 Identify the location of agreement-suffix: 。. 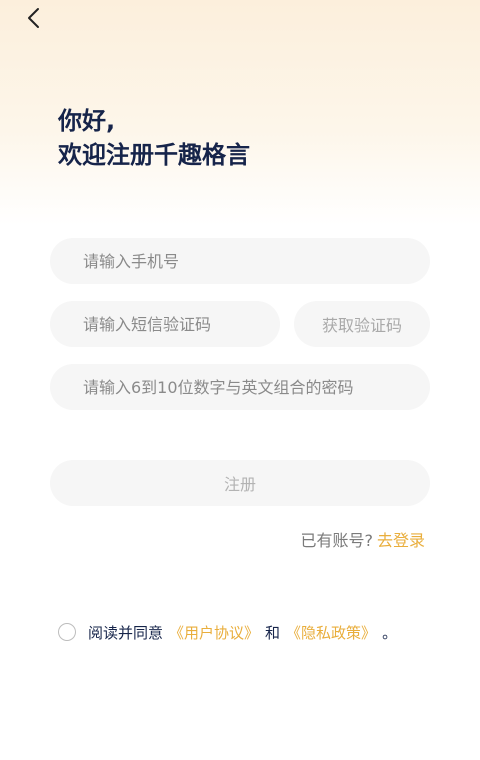
(390, 632).